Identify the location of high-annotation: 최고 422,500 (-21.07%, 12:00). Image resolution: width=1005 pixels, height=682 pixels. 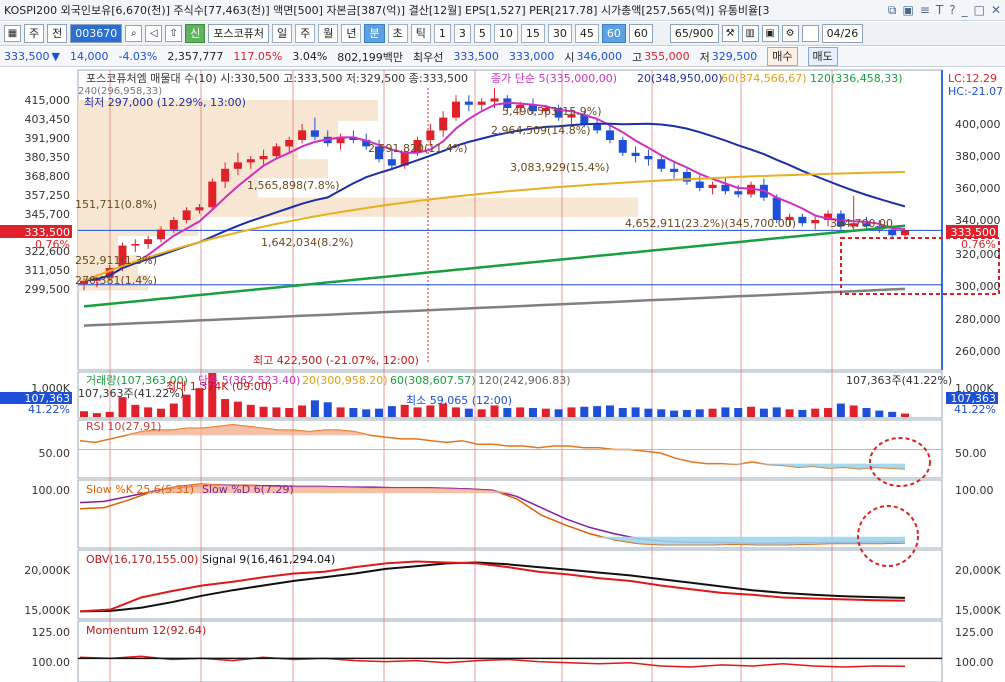
(336, 360).